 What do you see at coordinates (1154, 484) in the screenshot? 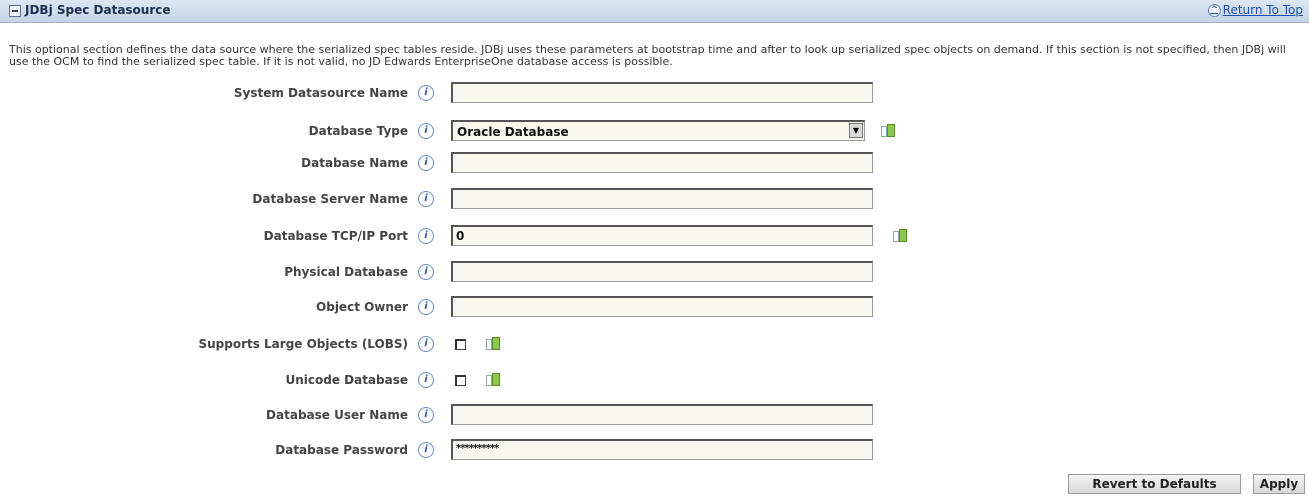
I see `revert-to-defaults-button: Revert to Defaults` at bounding box center [1154, 484].